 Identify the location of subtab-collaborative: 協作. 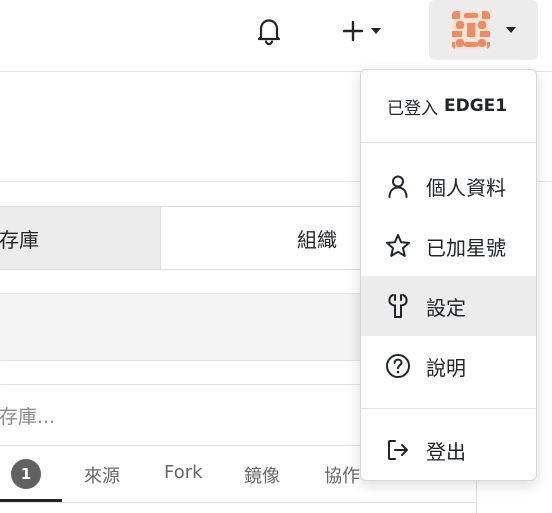
(342, 475).